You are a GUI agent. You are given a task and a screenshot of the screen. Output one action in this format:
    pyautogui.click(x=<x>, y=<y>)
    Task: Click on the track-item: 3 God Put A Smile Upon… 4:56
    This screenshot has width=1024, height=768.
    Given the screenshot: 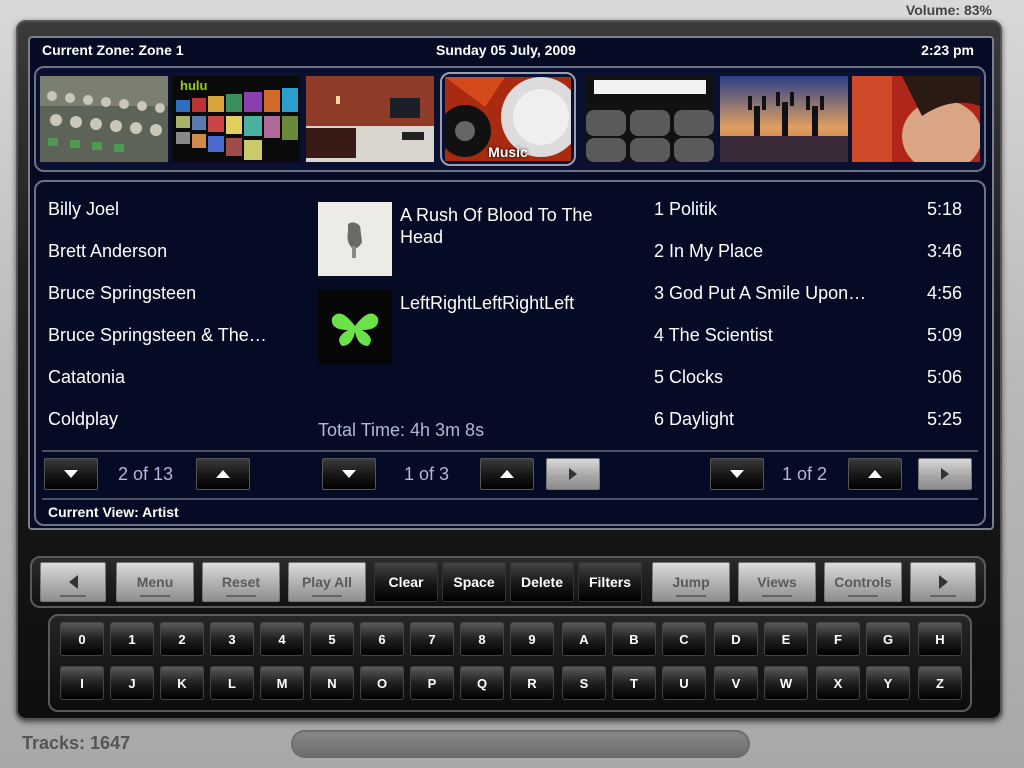 What is the action you would take?
    pyautogui.click(x=814, y=303)
    